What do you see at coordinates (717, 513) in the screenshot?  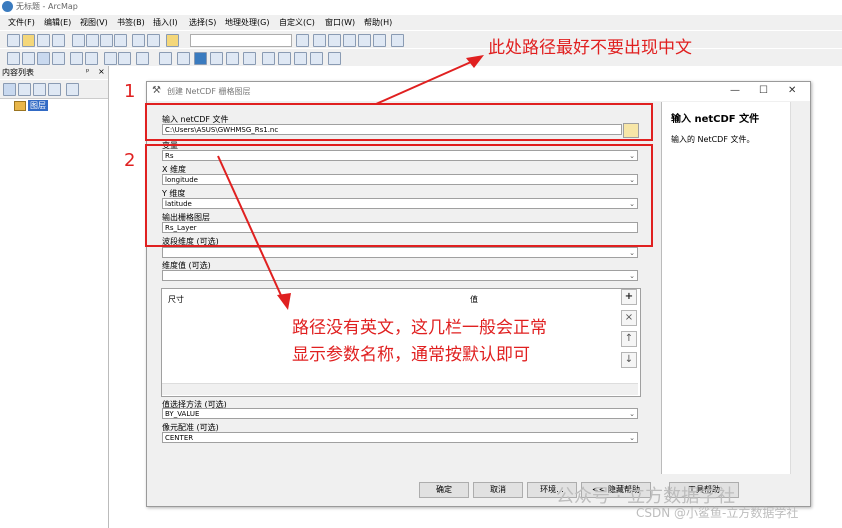 I see `watermark-csdn: CSDN @小鲨鱼-立方数据学社` at bounding box center [717, 513].